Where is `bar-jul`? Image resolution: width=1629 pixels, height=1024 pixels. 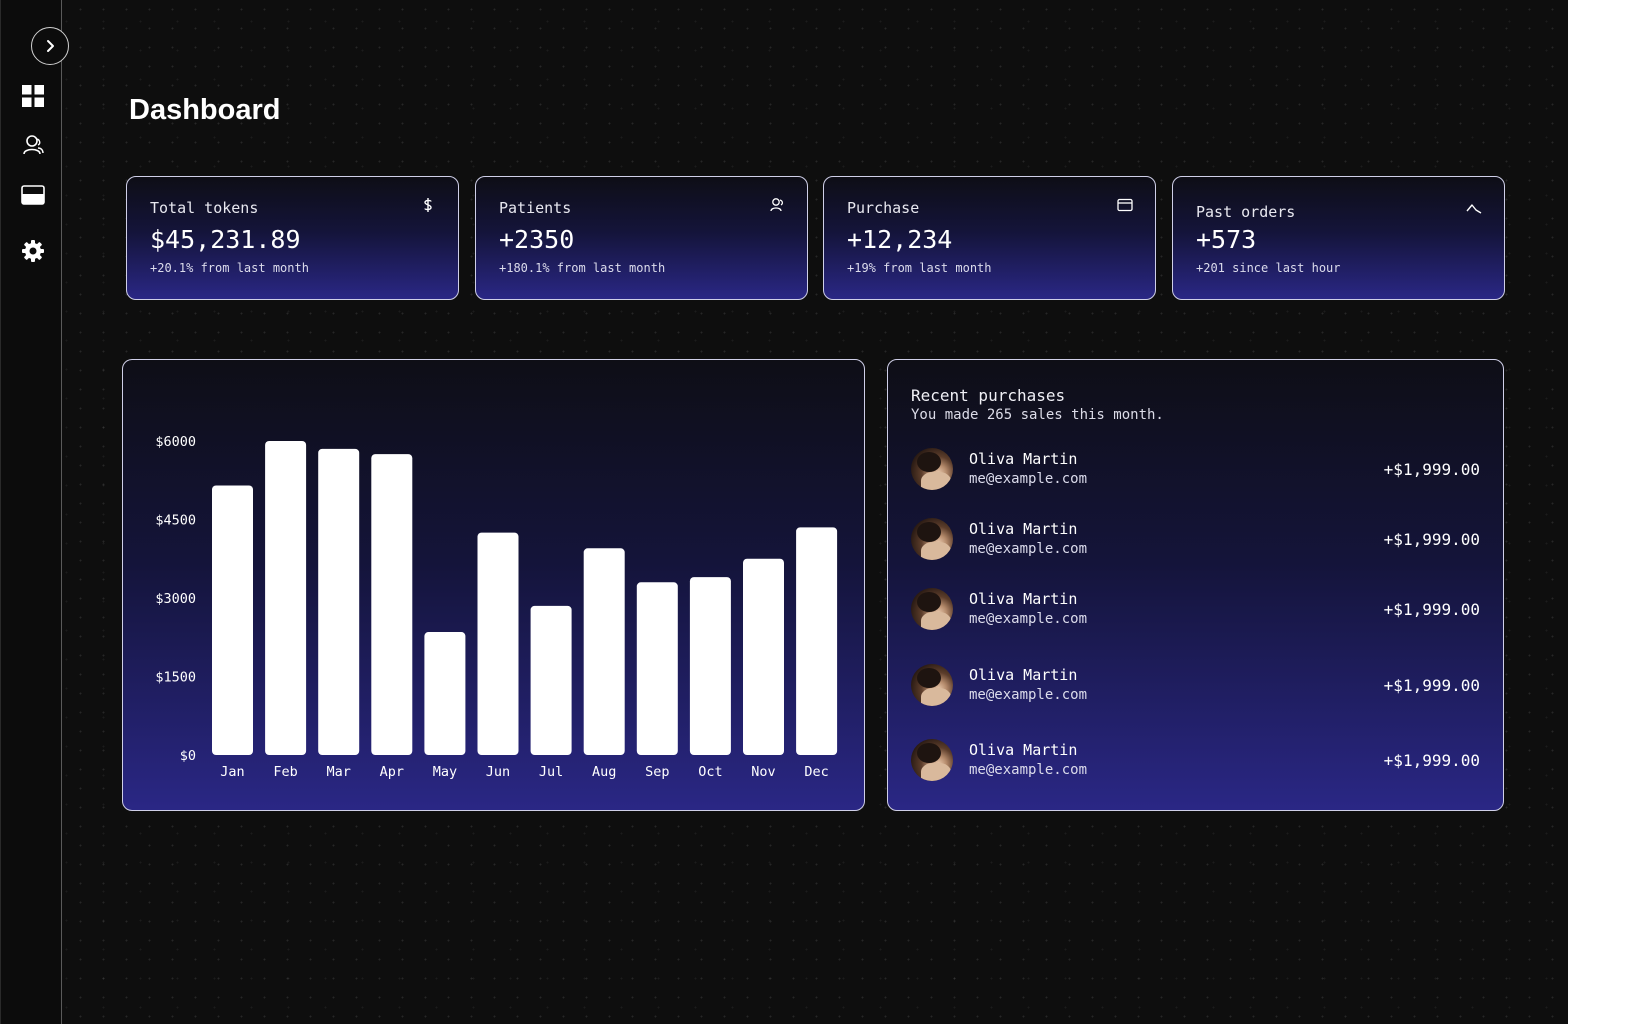
bar-jul is located at coordinates (551, 680).